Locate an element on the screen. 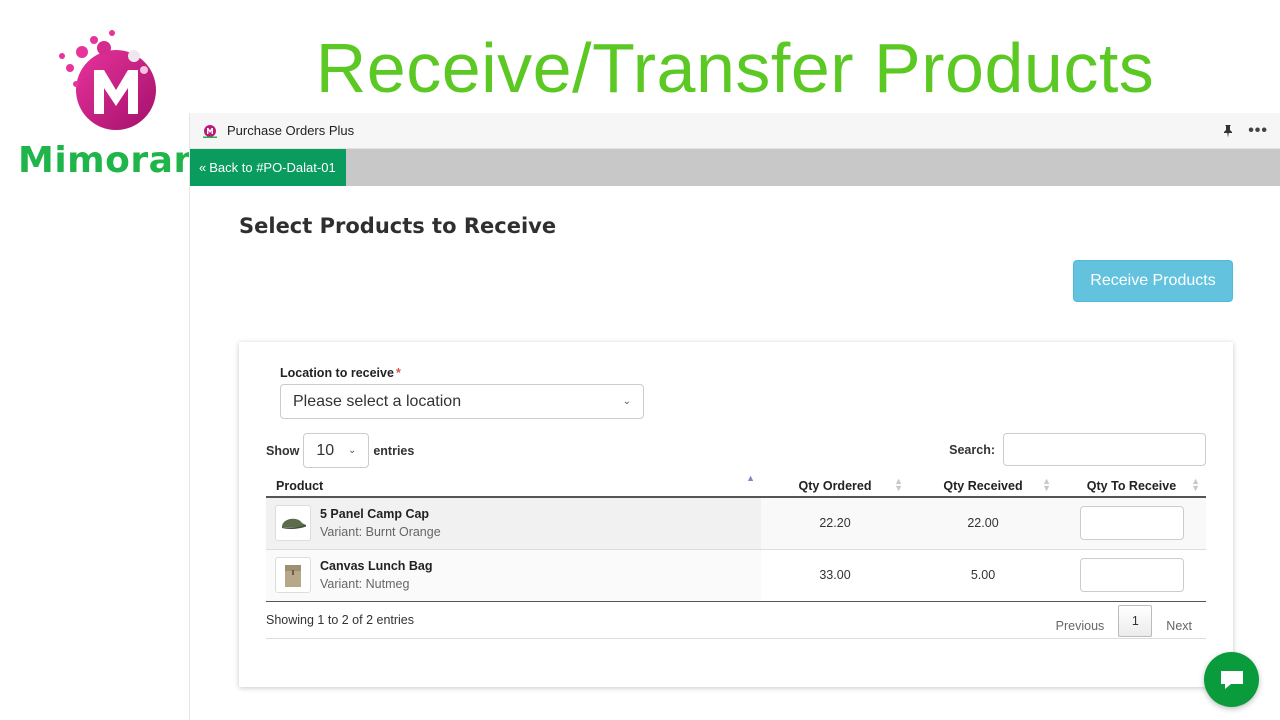 The height and width of the screenshot is (720, 1280). location-label: Location to receive * is located at coordinates (340, 373).